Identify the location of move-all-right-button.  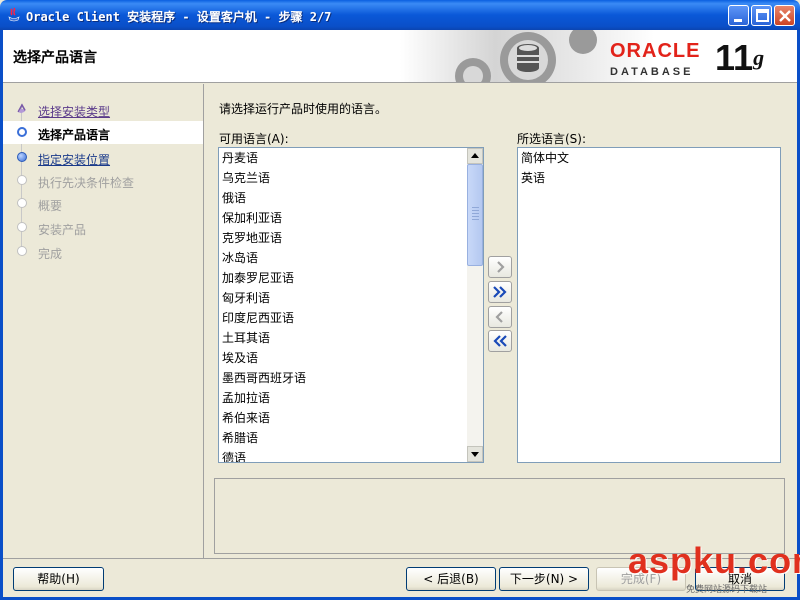
(500, 292).